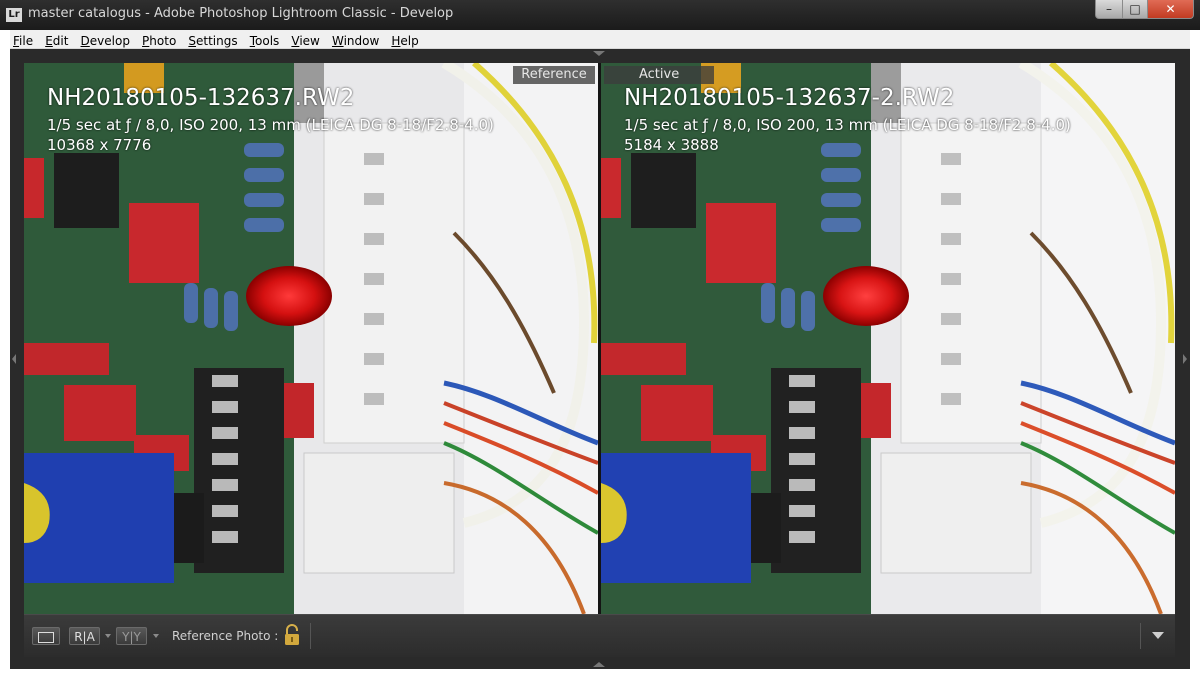 This screenshot has height=679, width=1200. What do you see at coordinates (156, 636) in the screenshot?
I see `before-after-dropdown-icon` at bounding box center [156, 636].